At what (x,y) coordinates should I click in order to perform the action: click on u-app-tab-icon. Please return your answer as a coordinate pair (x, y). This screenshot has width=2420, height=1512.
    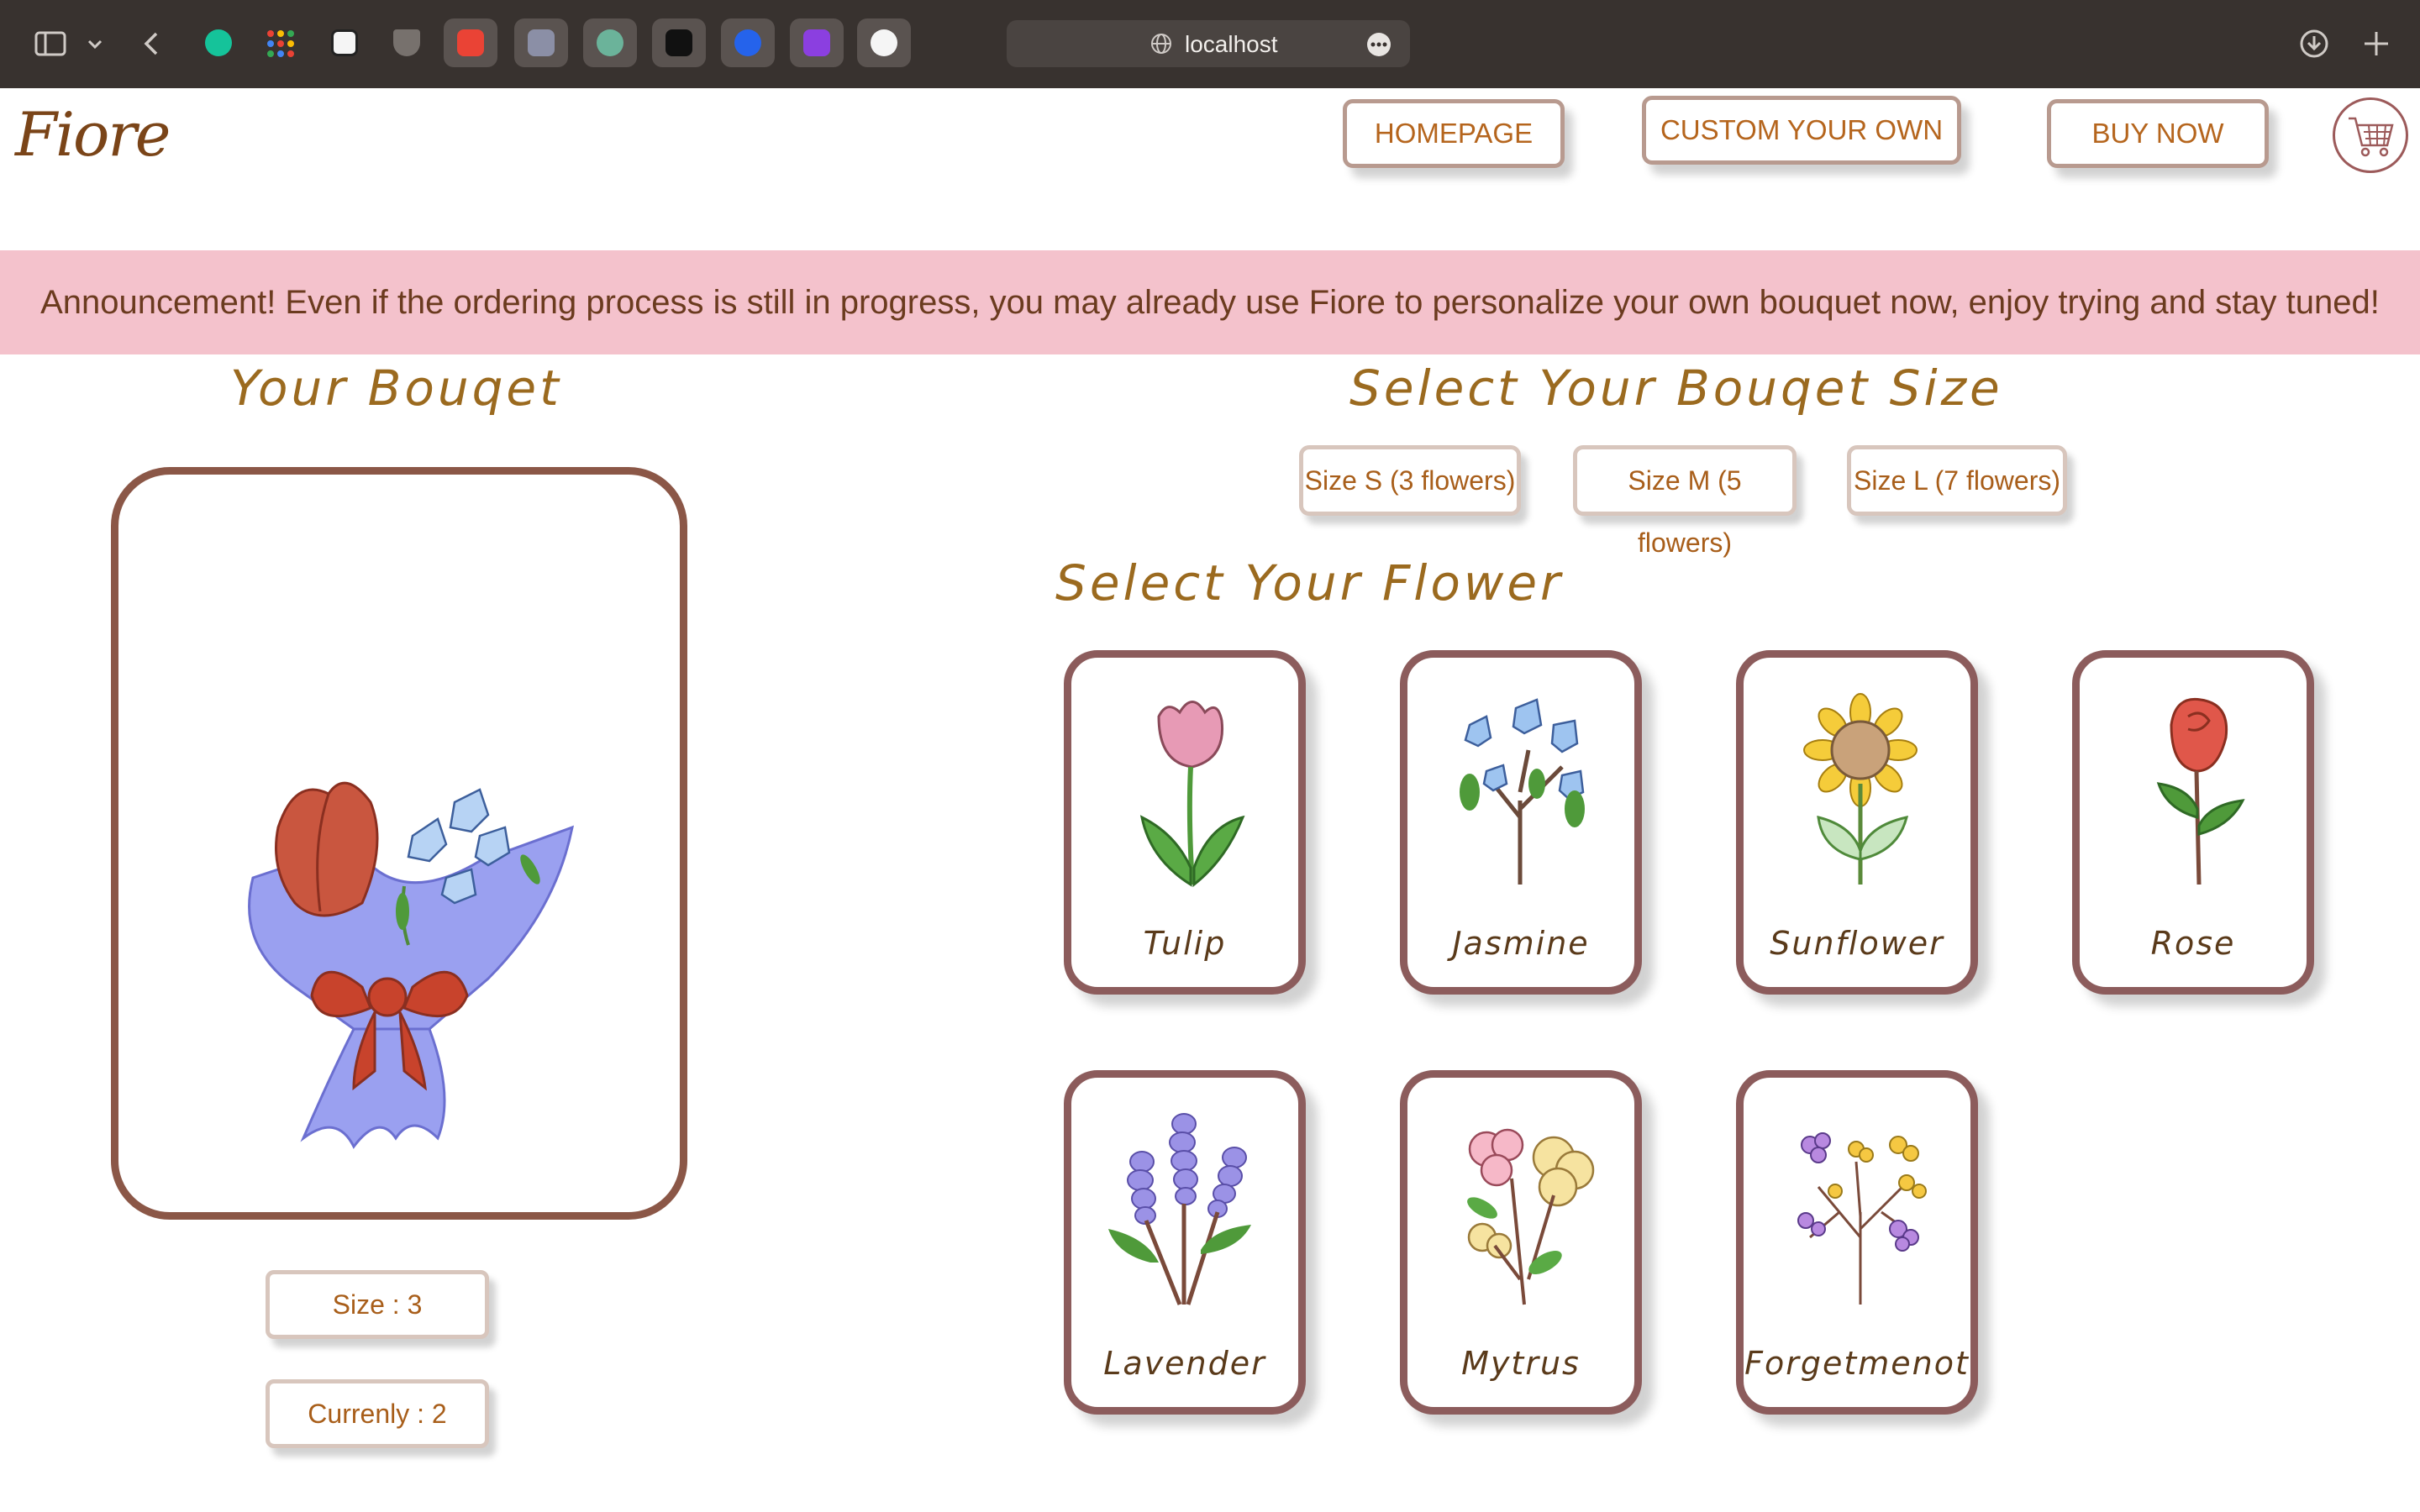
    Looking at the image, I should click on (817, 42).